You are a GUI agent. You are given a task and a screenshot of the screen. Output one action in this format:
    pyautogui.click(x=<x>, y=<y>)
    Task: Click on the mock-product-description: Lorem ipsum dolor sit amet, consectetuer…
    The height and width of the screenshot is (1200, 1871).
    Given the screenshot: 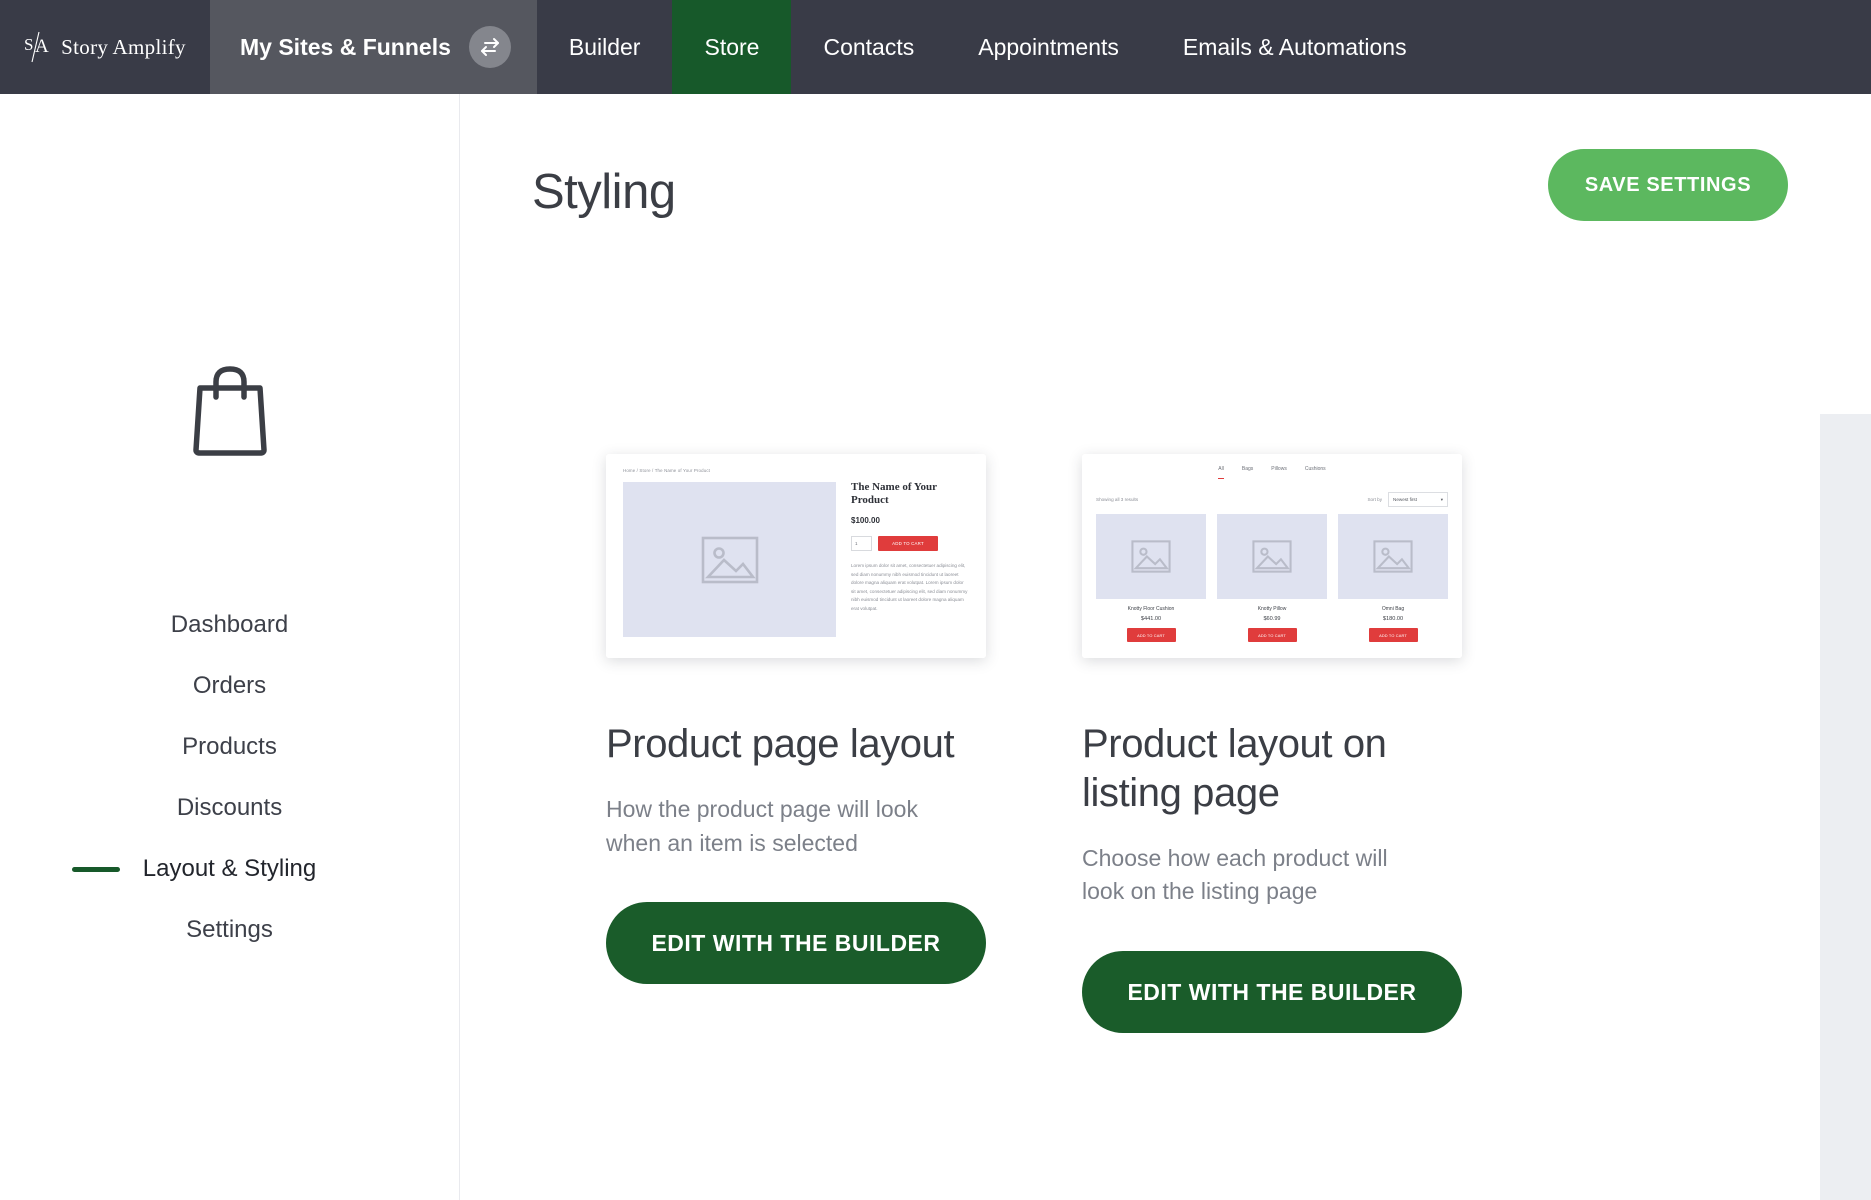 What is the action you would take?
    pyautogui.click(x=909, y=587)
    